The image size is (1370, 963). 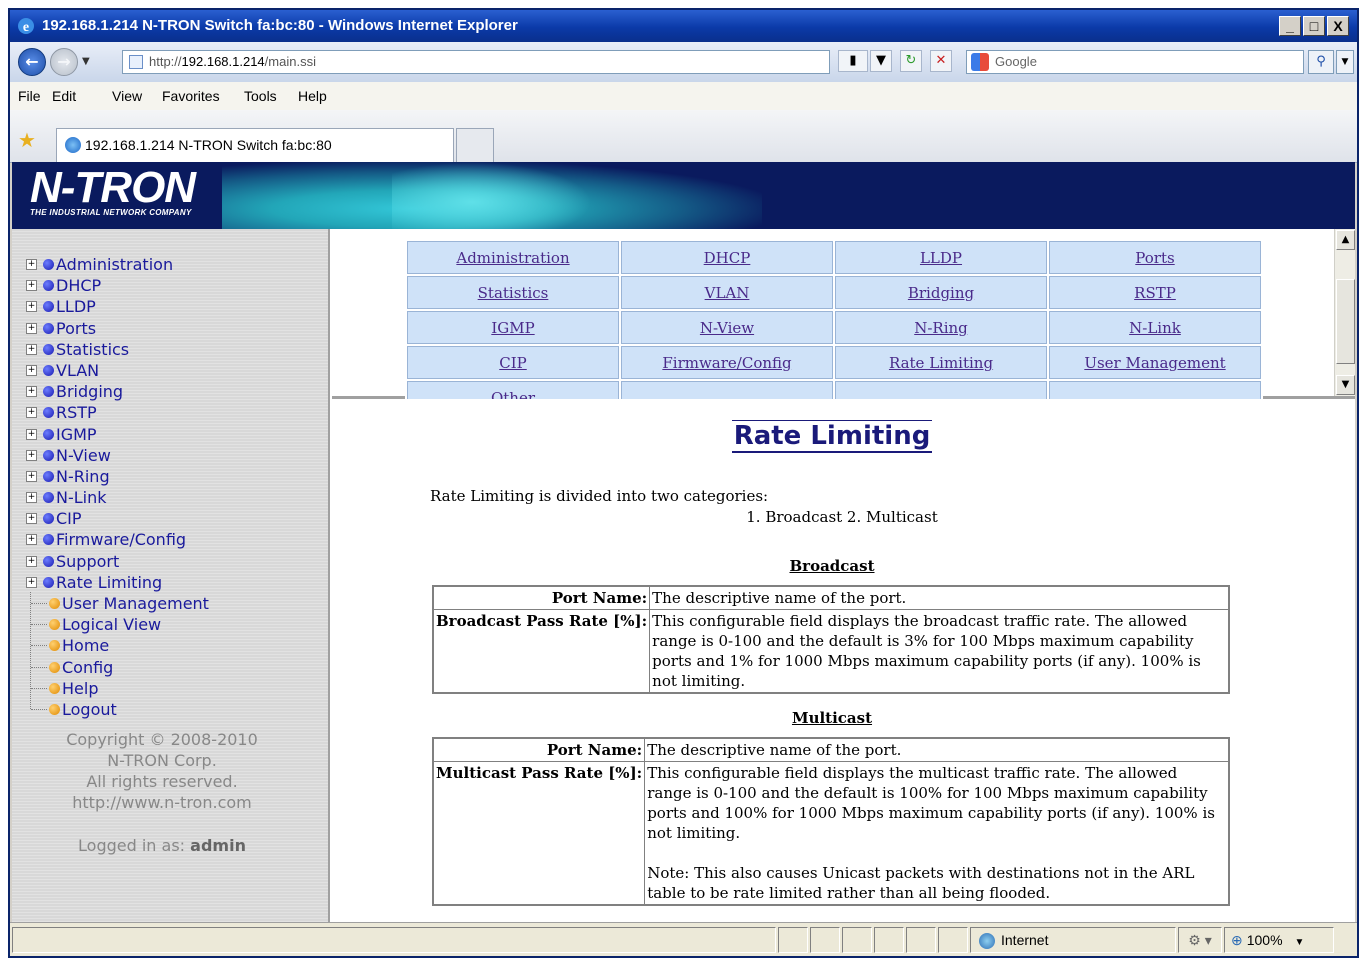 What do you see at coordinates (83, 455) in the screenshot?
I see `sidebar-item-label: N-View` at bounding box center [83, 455].